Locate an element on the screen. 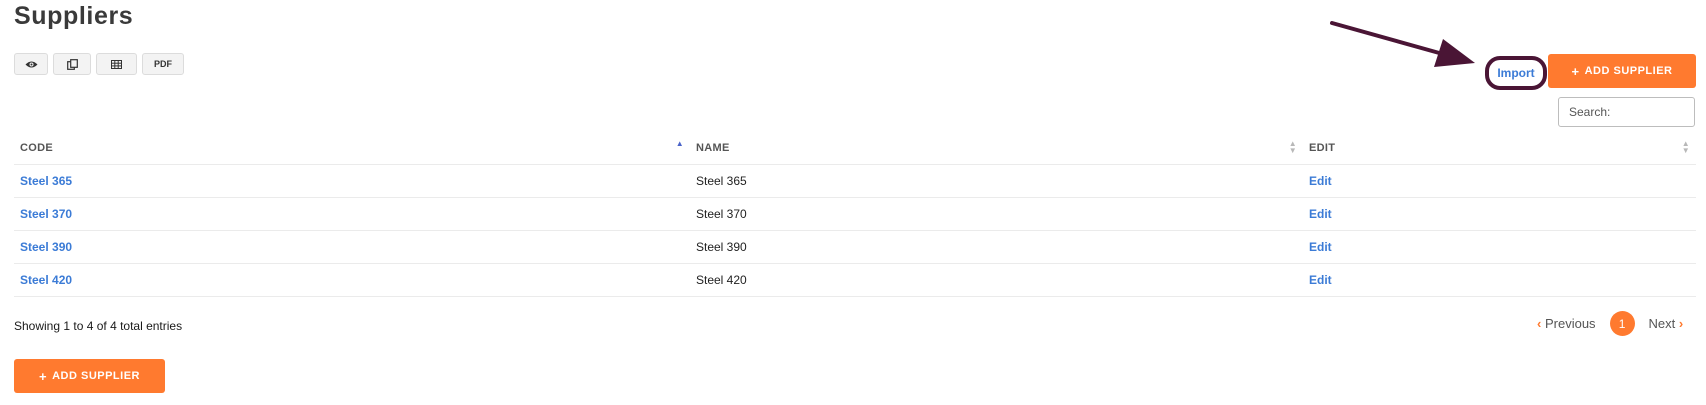 The height and width of the screenshot is (405, 1706). excel-export-button is located at coordinates (116, 64).